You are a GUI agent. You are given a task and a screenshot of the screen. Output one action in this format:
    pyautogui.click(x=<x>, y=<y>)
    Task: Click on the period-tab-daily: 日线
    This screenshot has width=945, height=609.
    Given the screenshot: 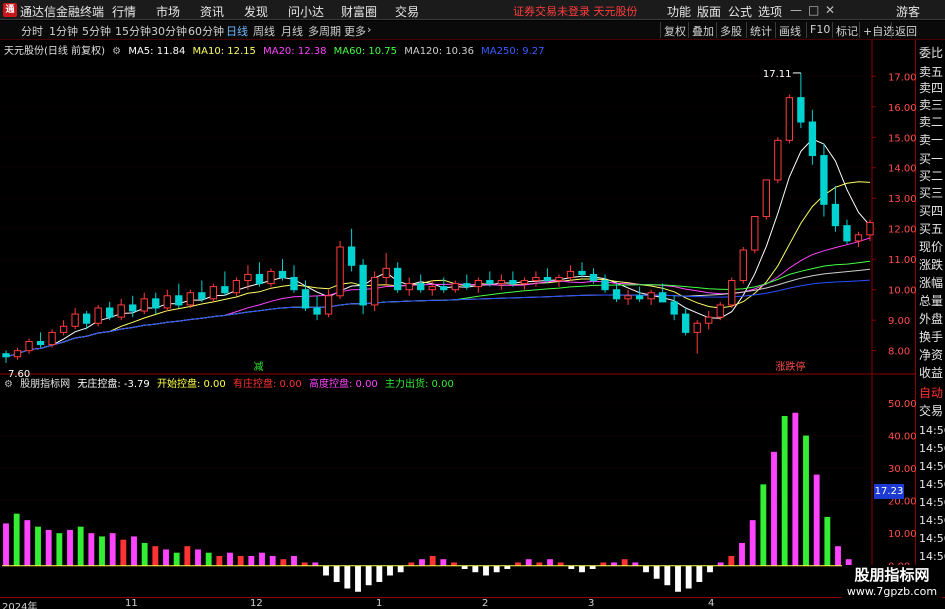 What is the action you would take?
    pyautogui.click(x=237, y=31)
    